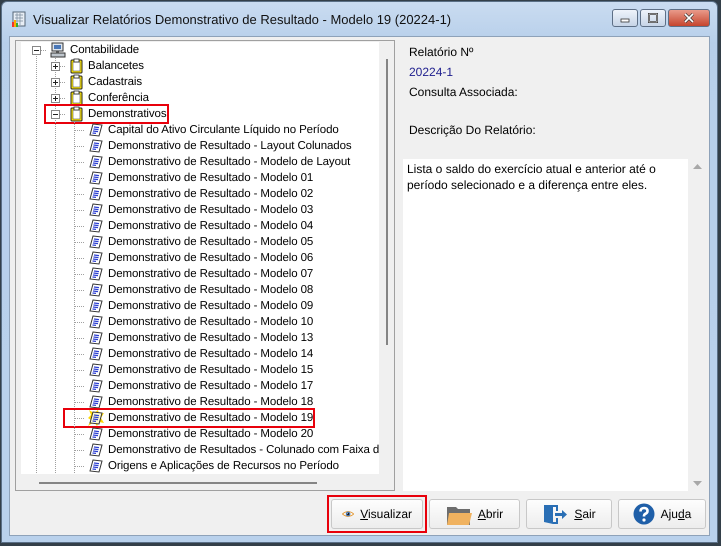  Describe the element at coordinates (625, 18) in the screenshot. I see `minimize-button` at that location.